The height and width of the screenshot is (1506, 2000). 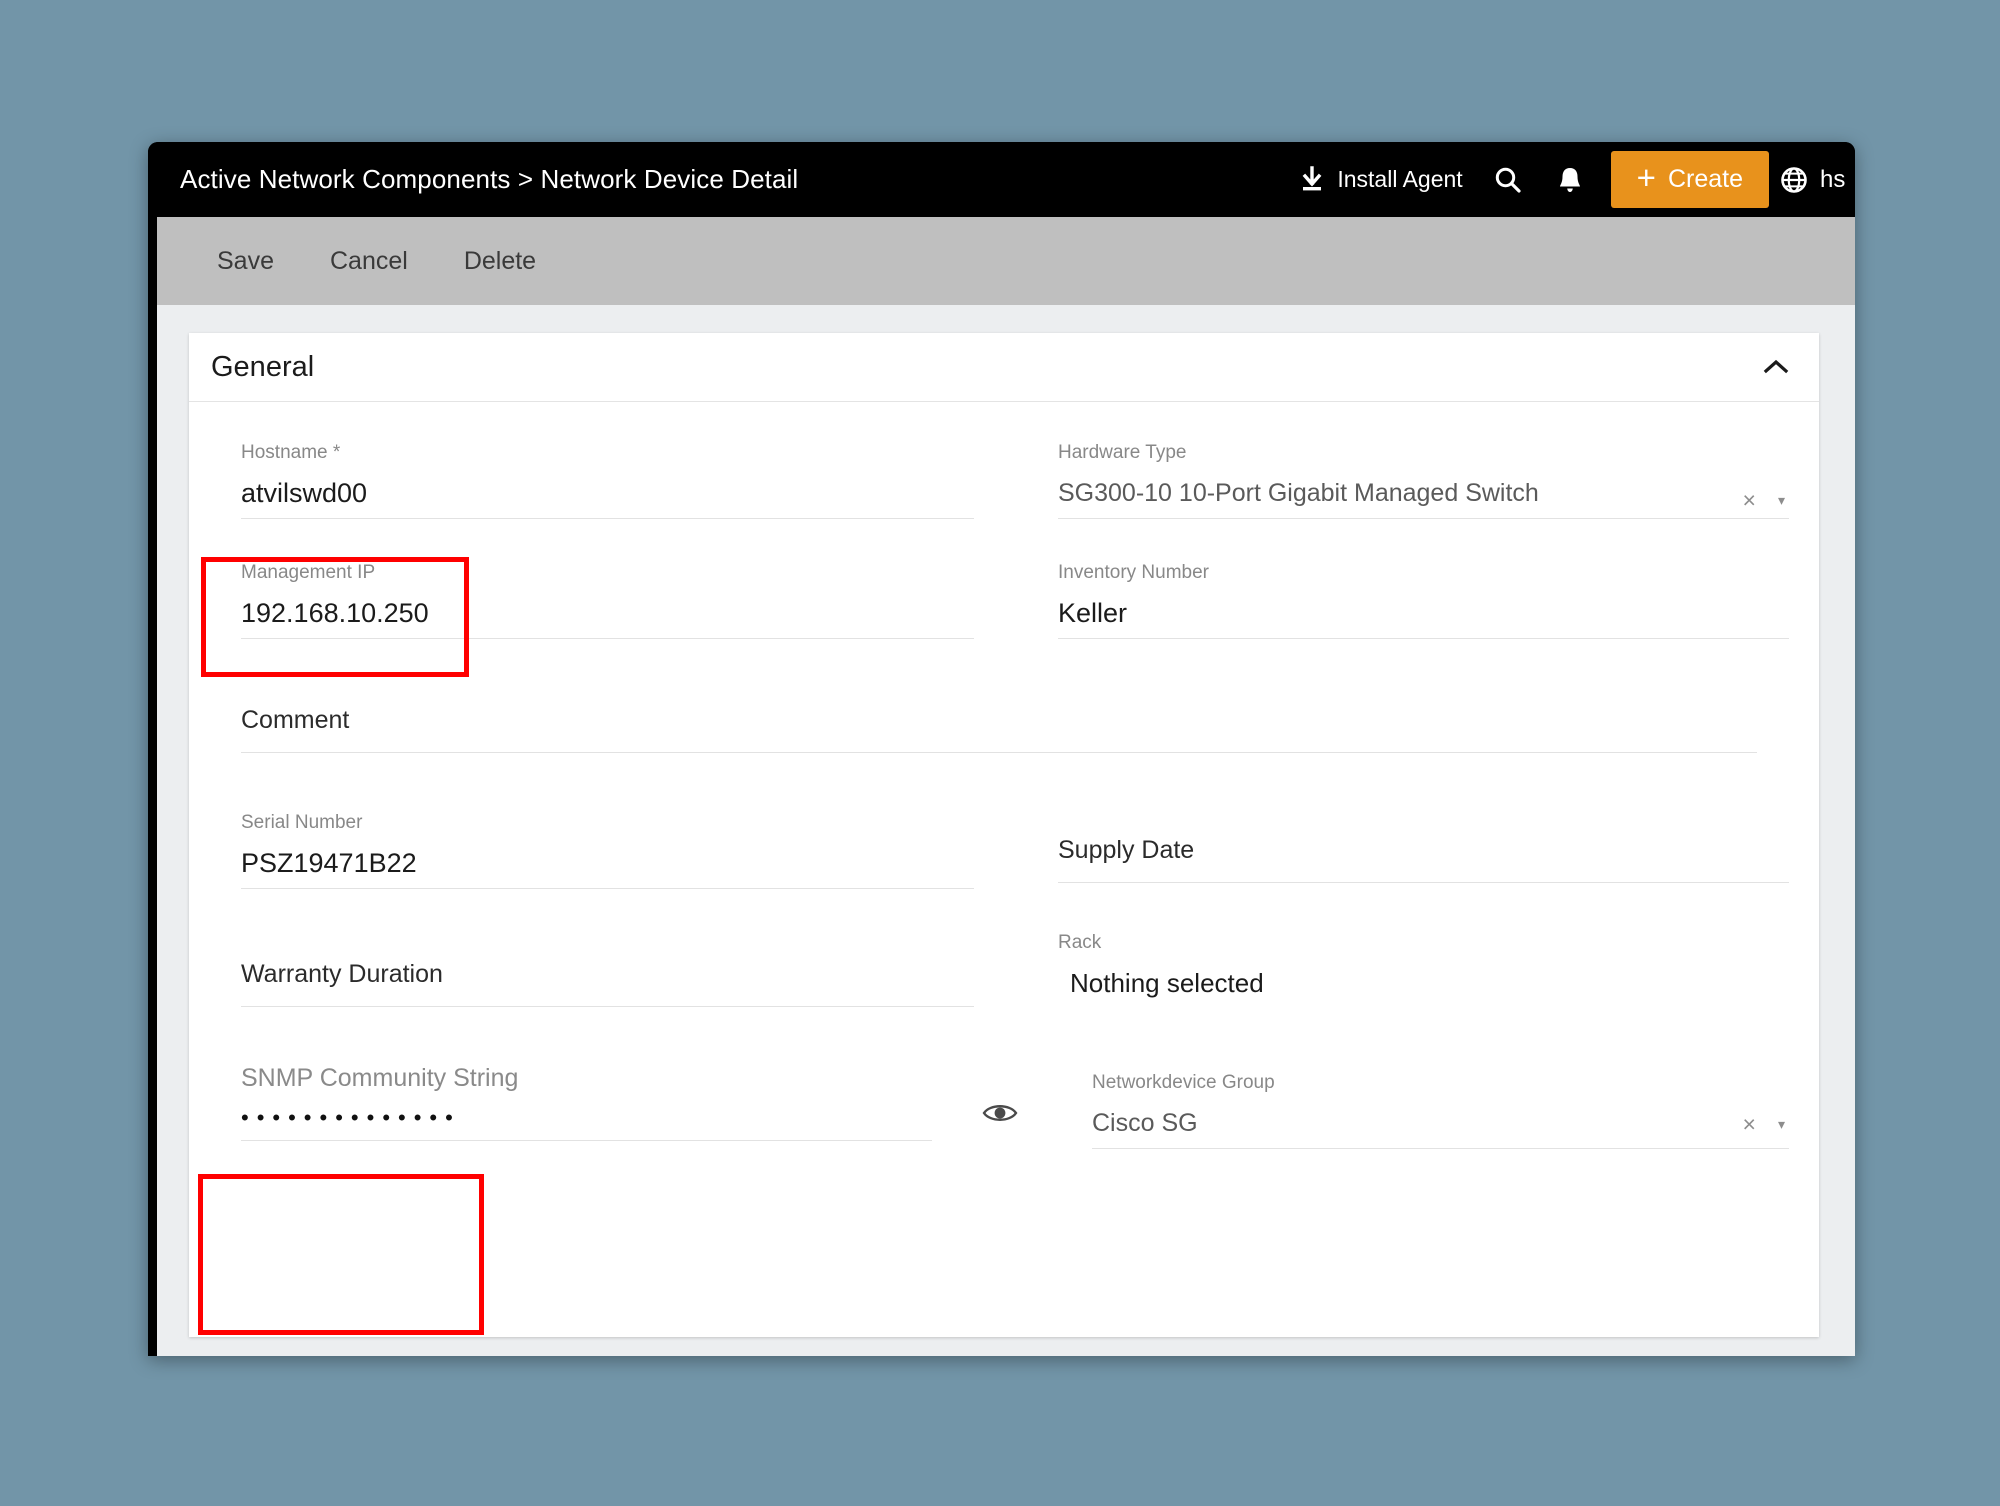 What do you see at coordinates (263, 366) in the screenshot?
I see `page-title: General` at bounding box center [263, 366].